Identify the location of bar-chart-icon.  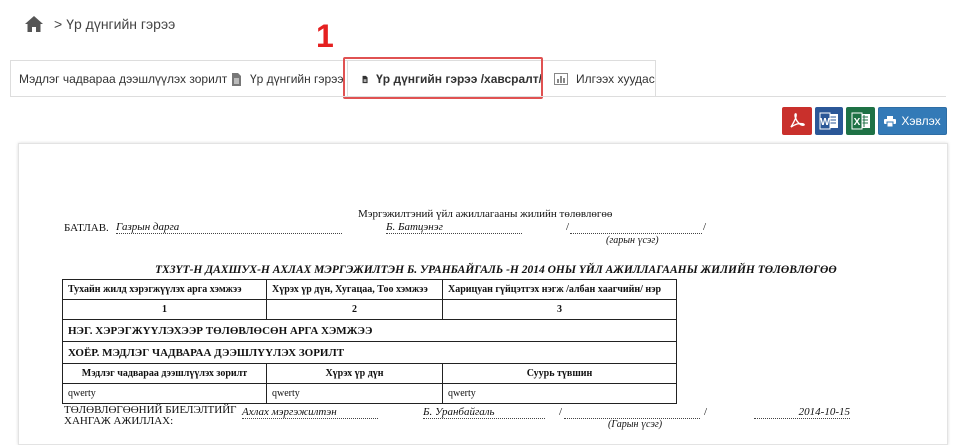
(561, 79).